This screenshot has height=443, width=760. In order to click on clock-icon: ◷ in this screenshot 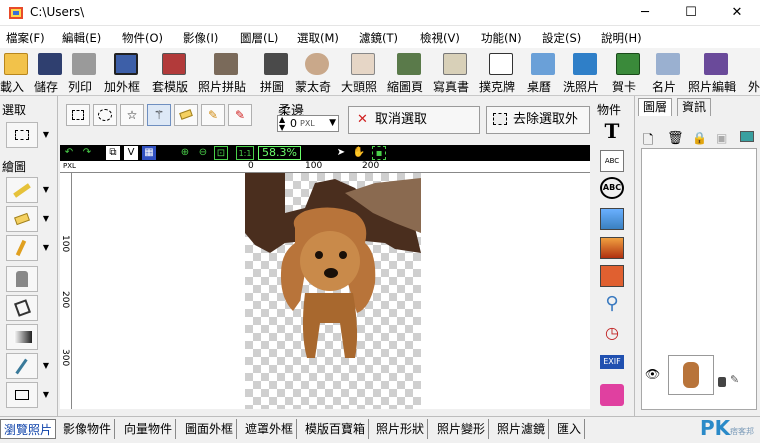, I will do `click(612, 334)`.